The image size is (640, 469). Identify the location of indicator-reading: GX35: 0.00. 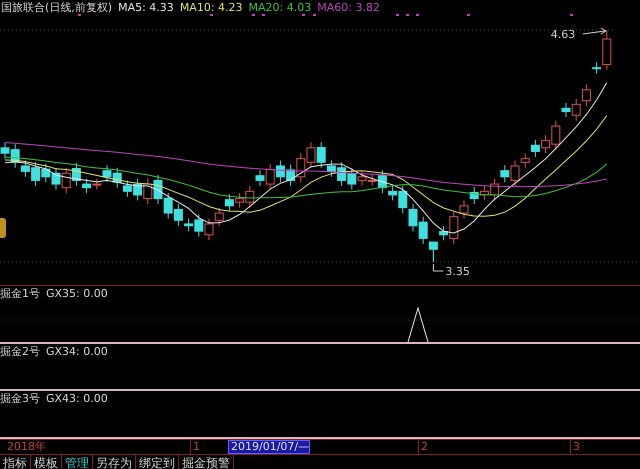
(77, 293).